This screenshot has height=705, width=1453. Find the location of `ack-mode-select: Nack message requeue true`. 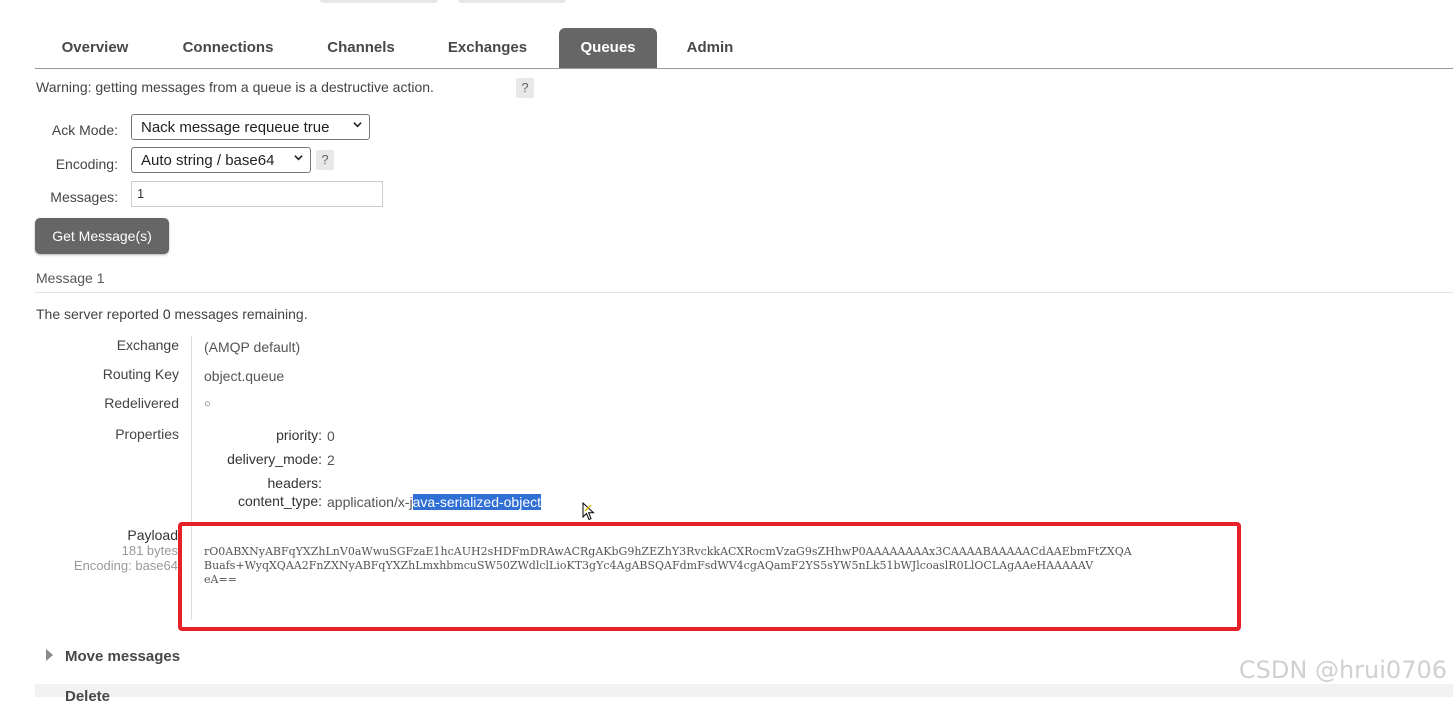

ack-mode-select: Nack message requeue true is located at coordinates (250, 127).